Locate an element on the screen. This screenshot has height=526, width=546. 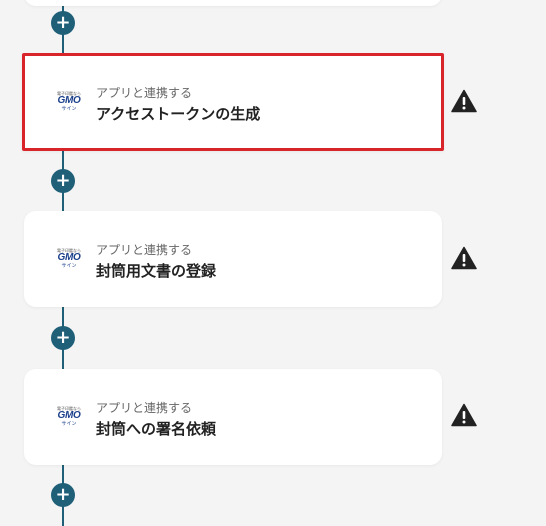
step-title: アクセストークンの生成 is located at coordinates (178, 114).